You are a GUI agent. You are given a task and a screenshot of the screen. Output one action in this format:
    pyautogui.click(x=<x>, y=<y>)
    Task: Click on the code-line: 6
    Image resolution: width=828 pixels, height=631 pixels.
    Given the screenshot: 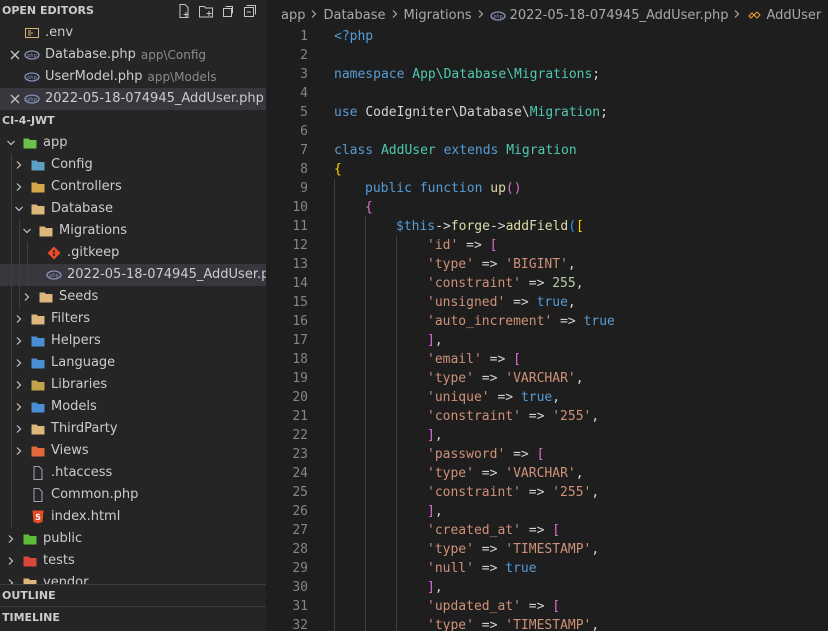 What is the action you would take?
    pyautogui.click(x=547, y=131)
    